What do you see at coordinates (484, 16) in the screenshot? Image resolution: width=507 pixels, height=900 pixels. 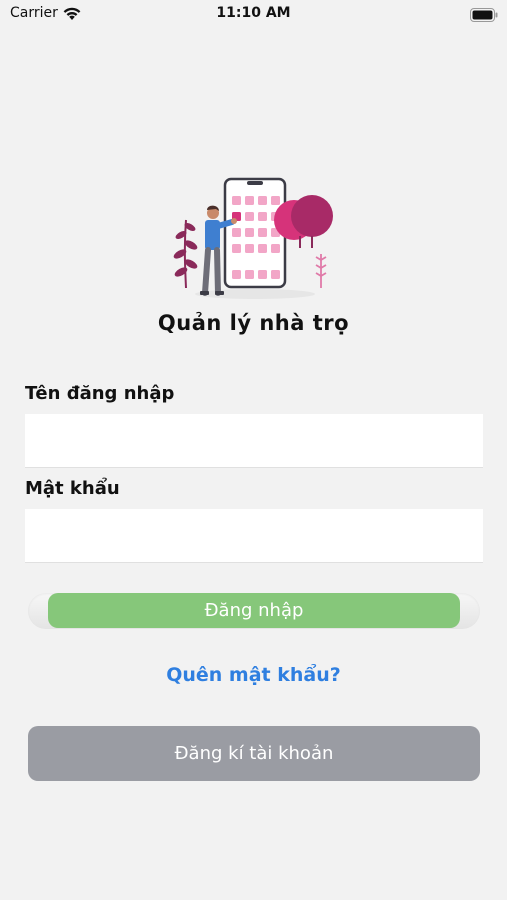 I see `battery-icon` at bounding box center [484, 16].